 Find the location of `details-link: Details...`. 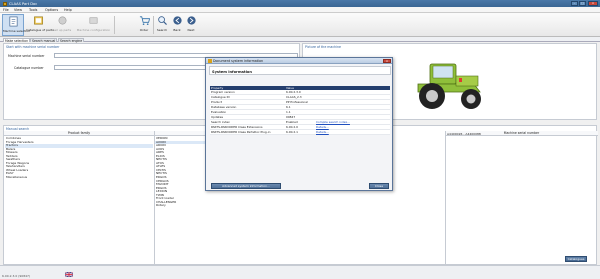

details-link: Details... is located at coordinates (352, 132).